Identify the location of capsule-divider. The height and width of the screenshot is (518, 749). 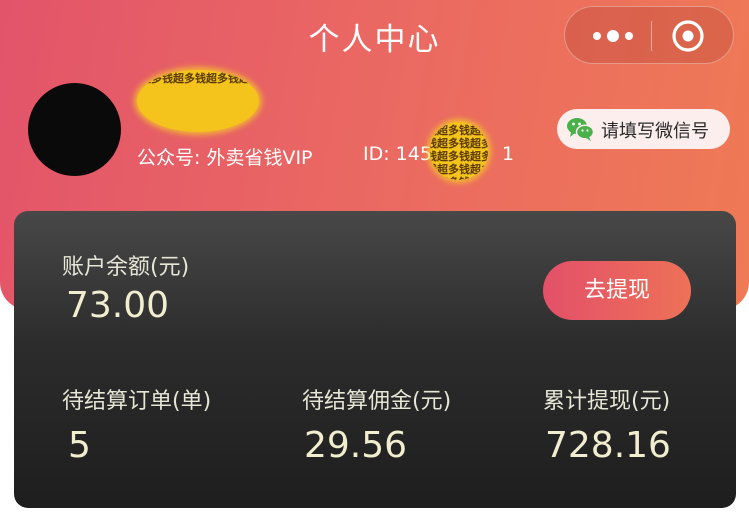
(651, 36).